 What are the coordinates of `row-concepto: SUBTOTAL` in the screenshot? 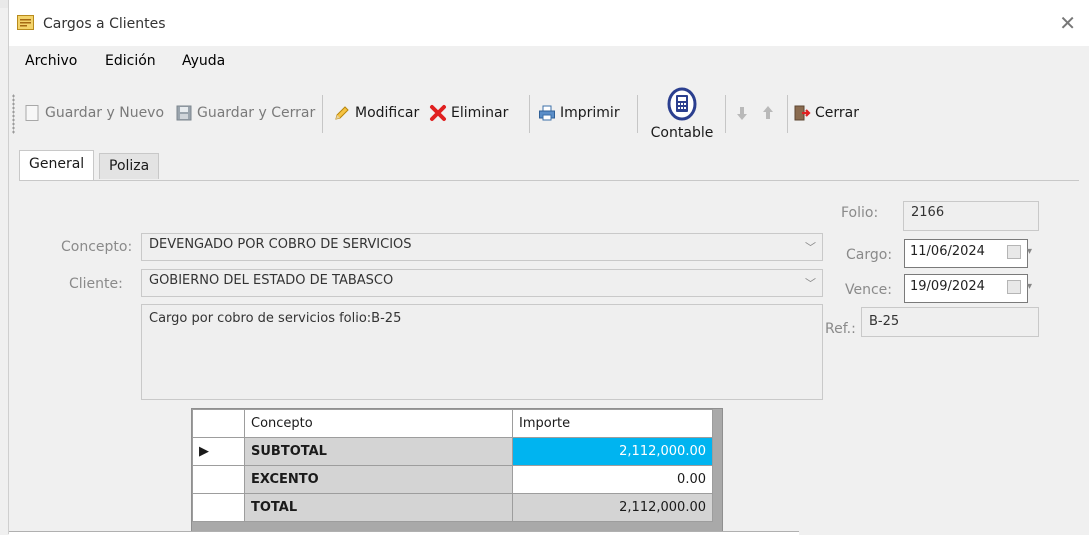 It's located at (378, 451).